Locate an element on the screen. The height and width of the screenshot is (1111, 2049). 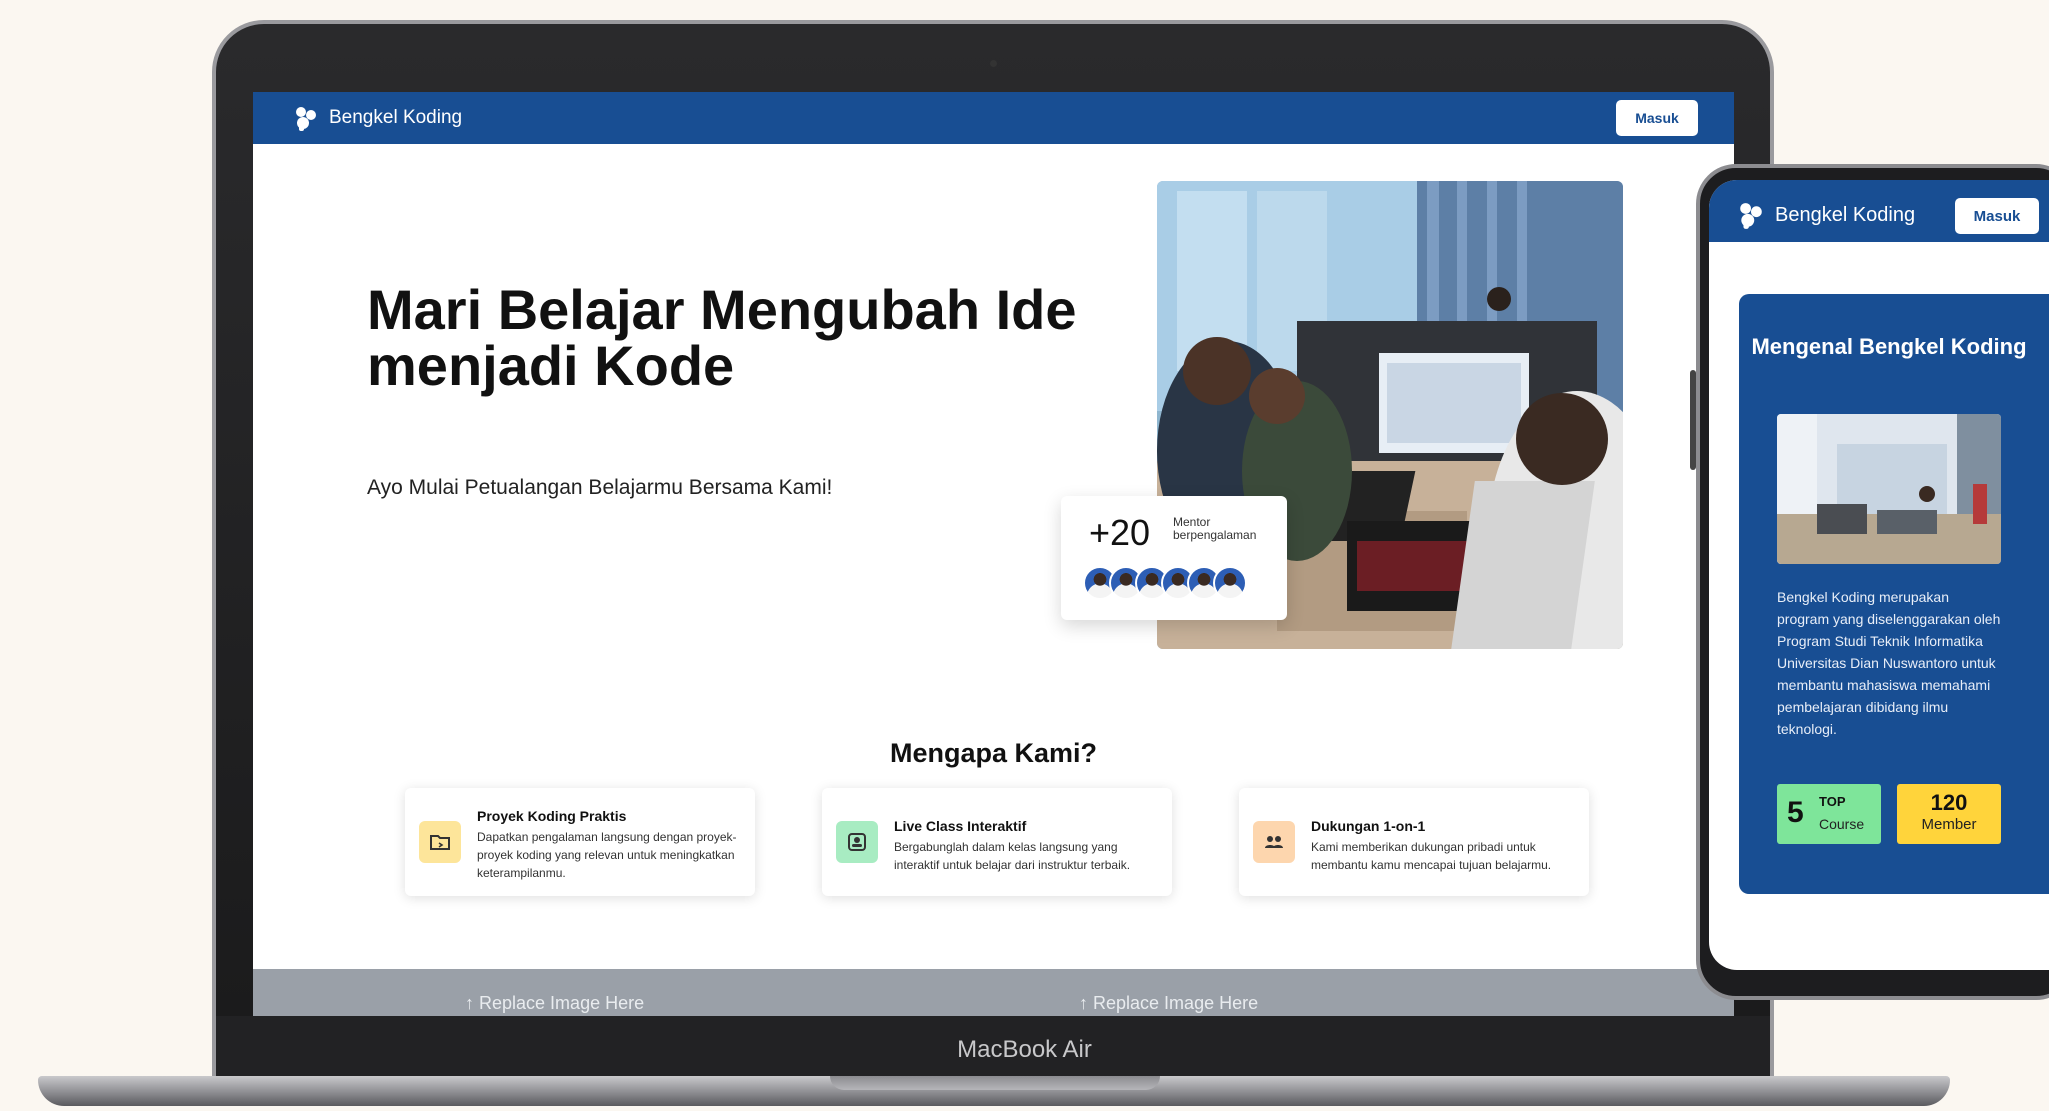
device-label: MacBook Air is located at coordinates (1024, 1049).